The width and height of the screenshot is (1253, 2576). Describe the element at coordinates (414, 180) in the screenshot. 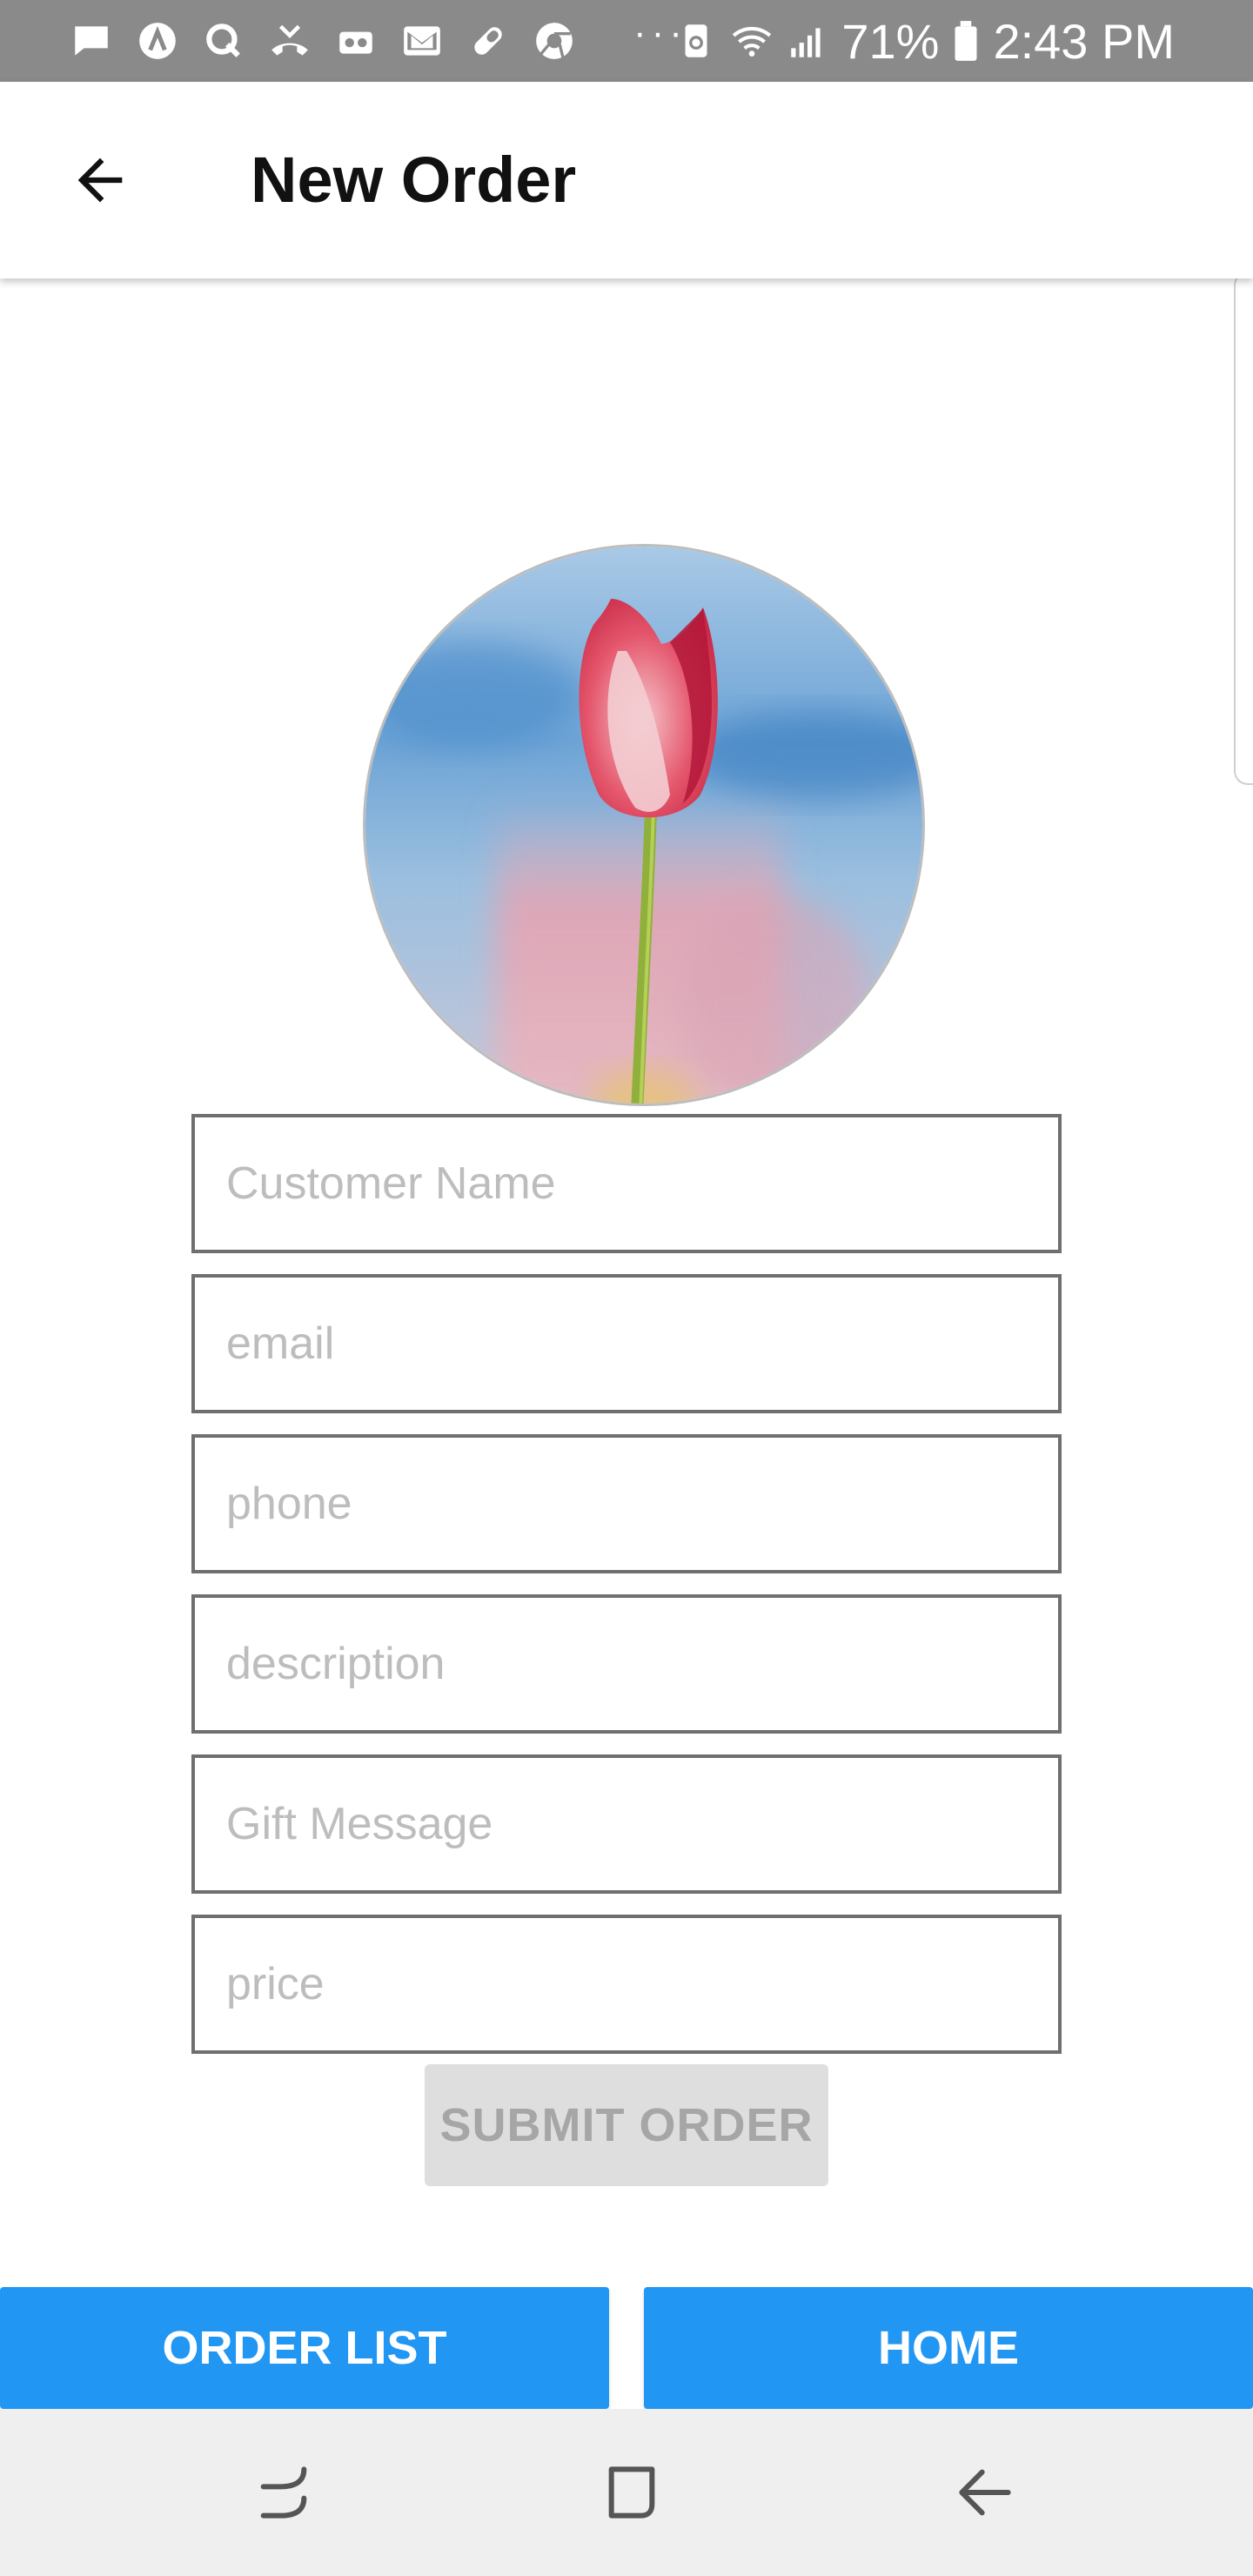

I see `page-title: New Order` at that location.